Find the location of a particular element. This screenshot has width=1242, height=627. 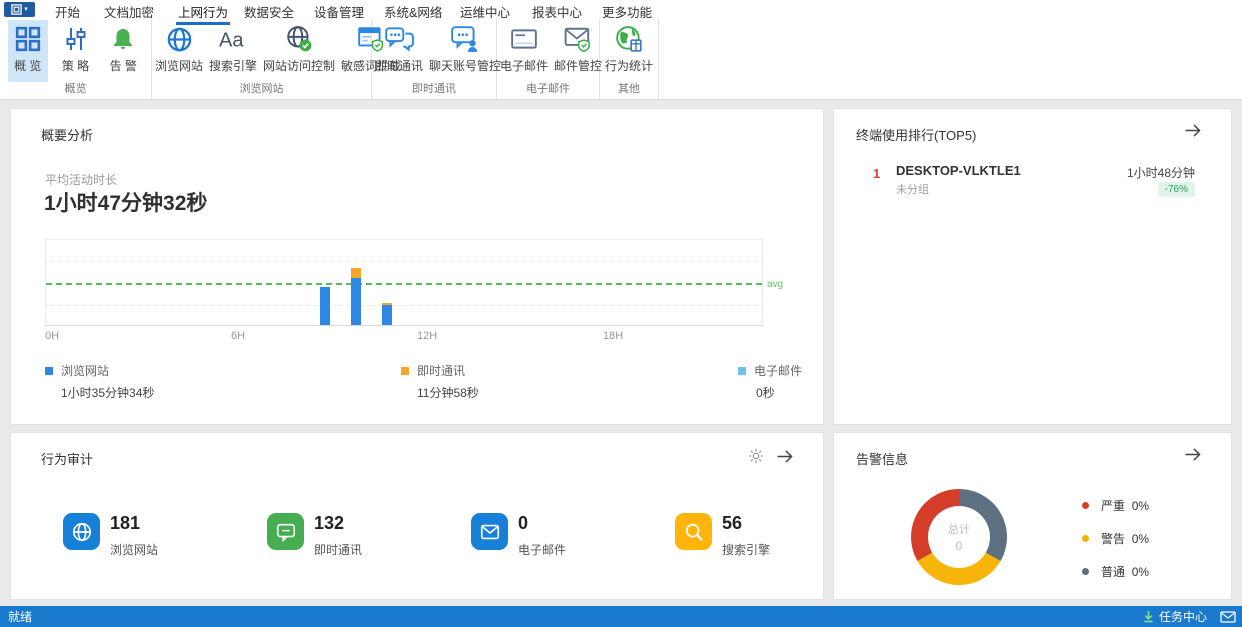

magnifier-icon is located at coordinates (693, 531).